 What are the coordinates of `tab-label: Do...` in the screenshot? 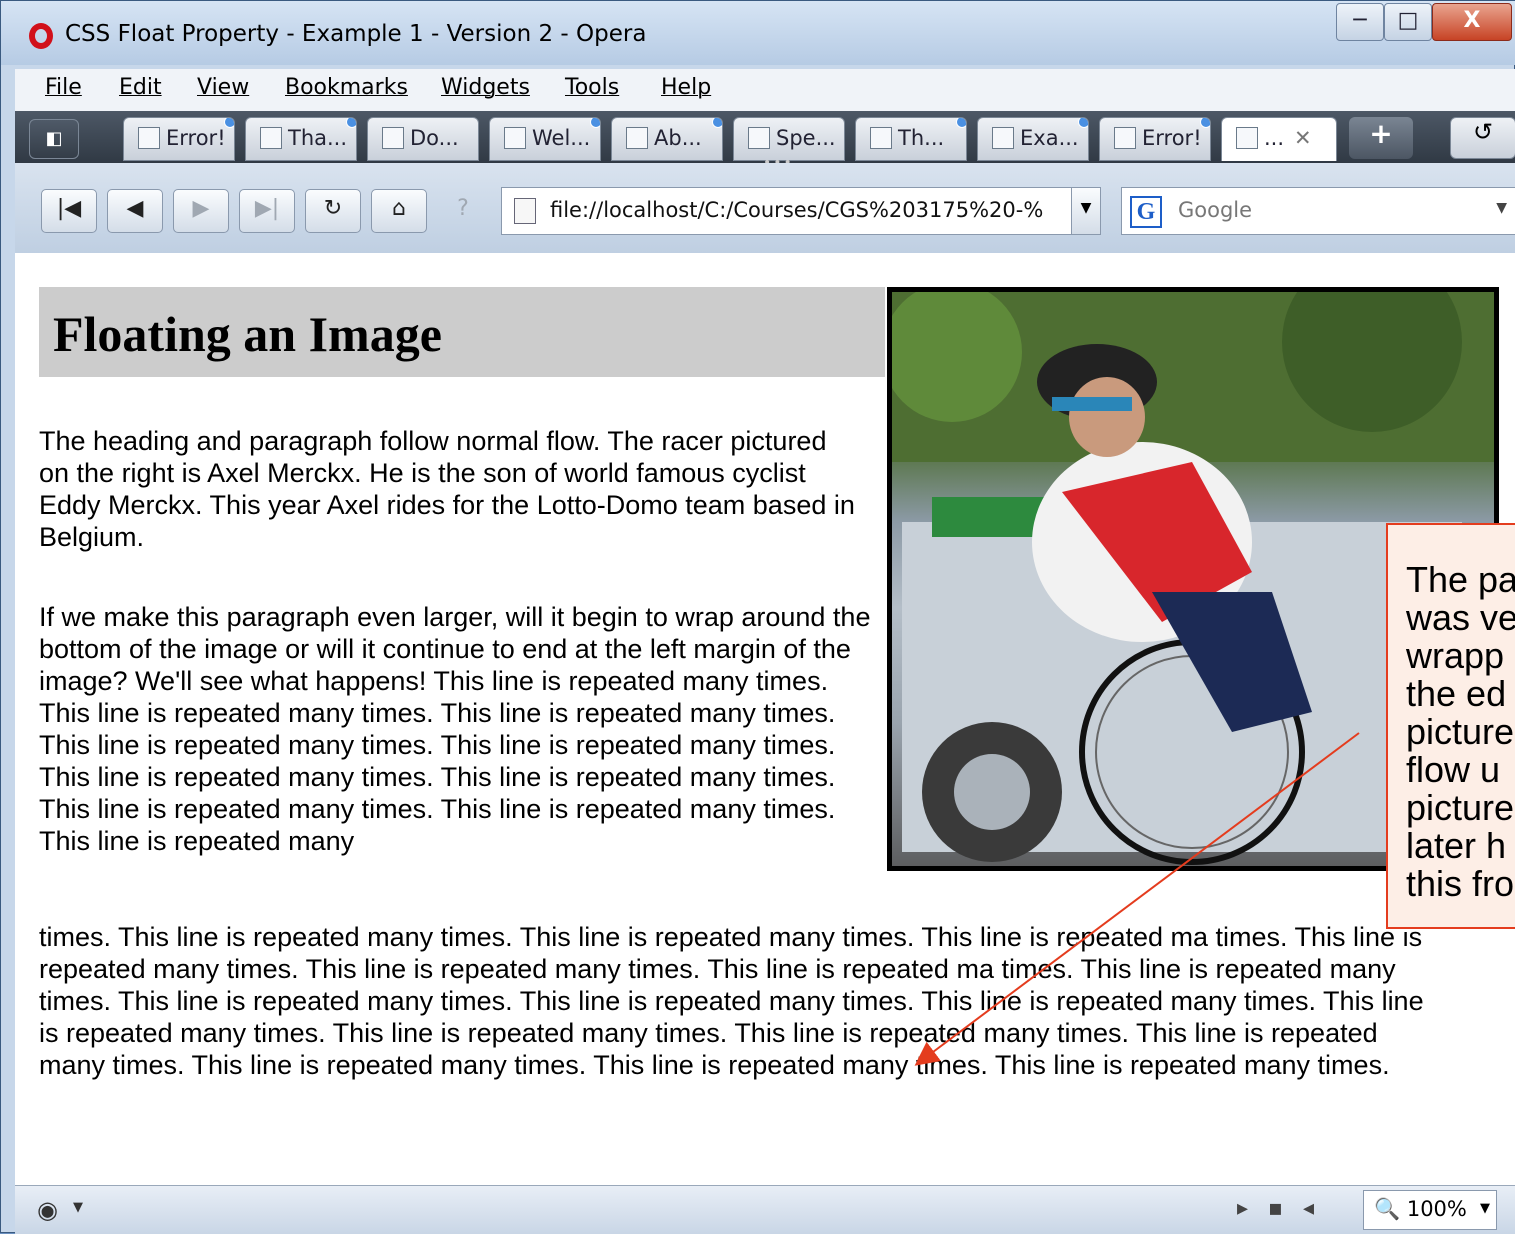 It's located at (434, 138).